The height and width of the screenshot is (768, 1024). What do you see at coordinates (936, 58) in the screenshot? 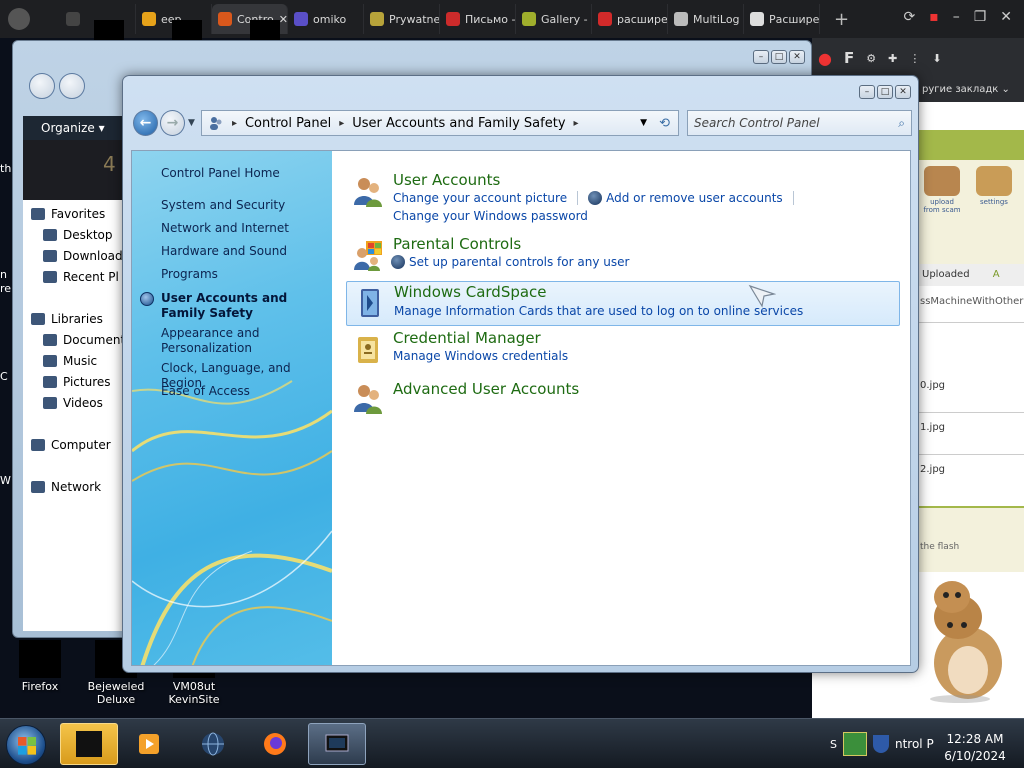
I see `download-icon: ⬇` at bounding box center [936, 58].